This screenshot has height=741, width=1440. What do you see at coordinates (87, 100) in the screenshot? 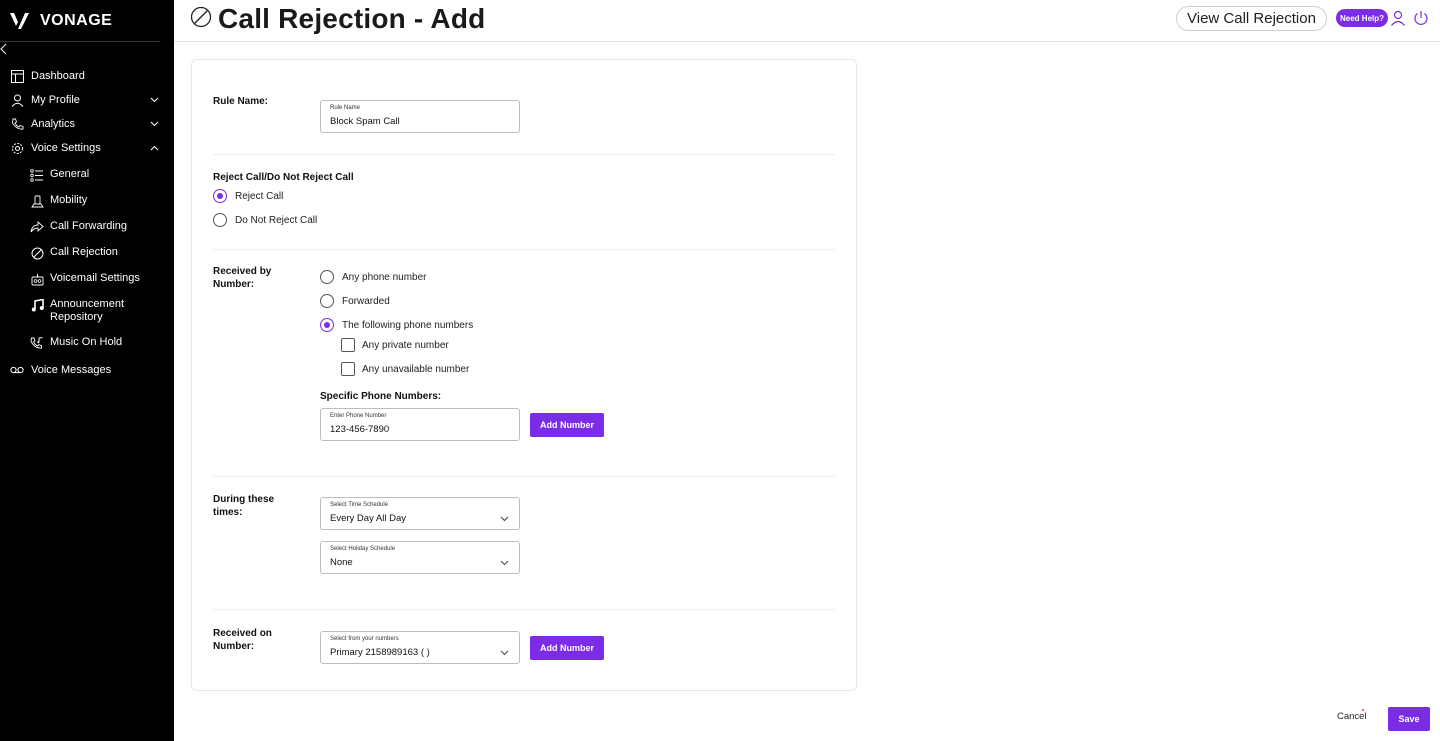
I see `sidebar-item-my-profile: My Profile` at bounding box center [87, 100].